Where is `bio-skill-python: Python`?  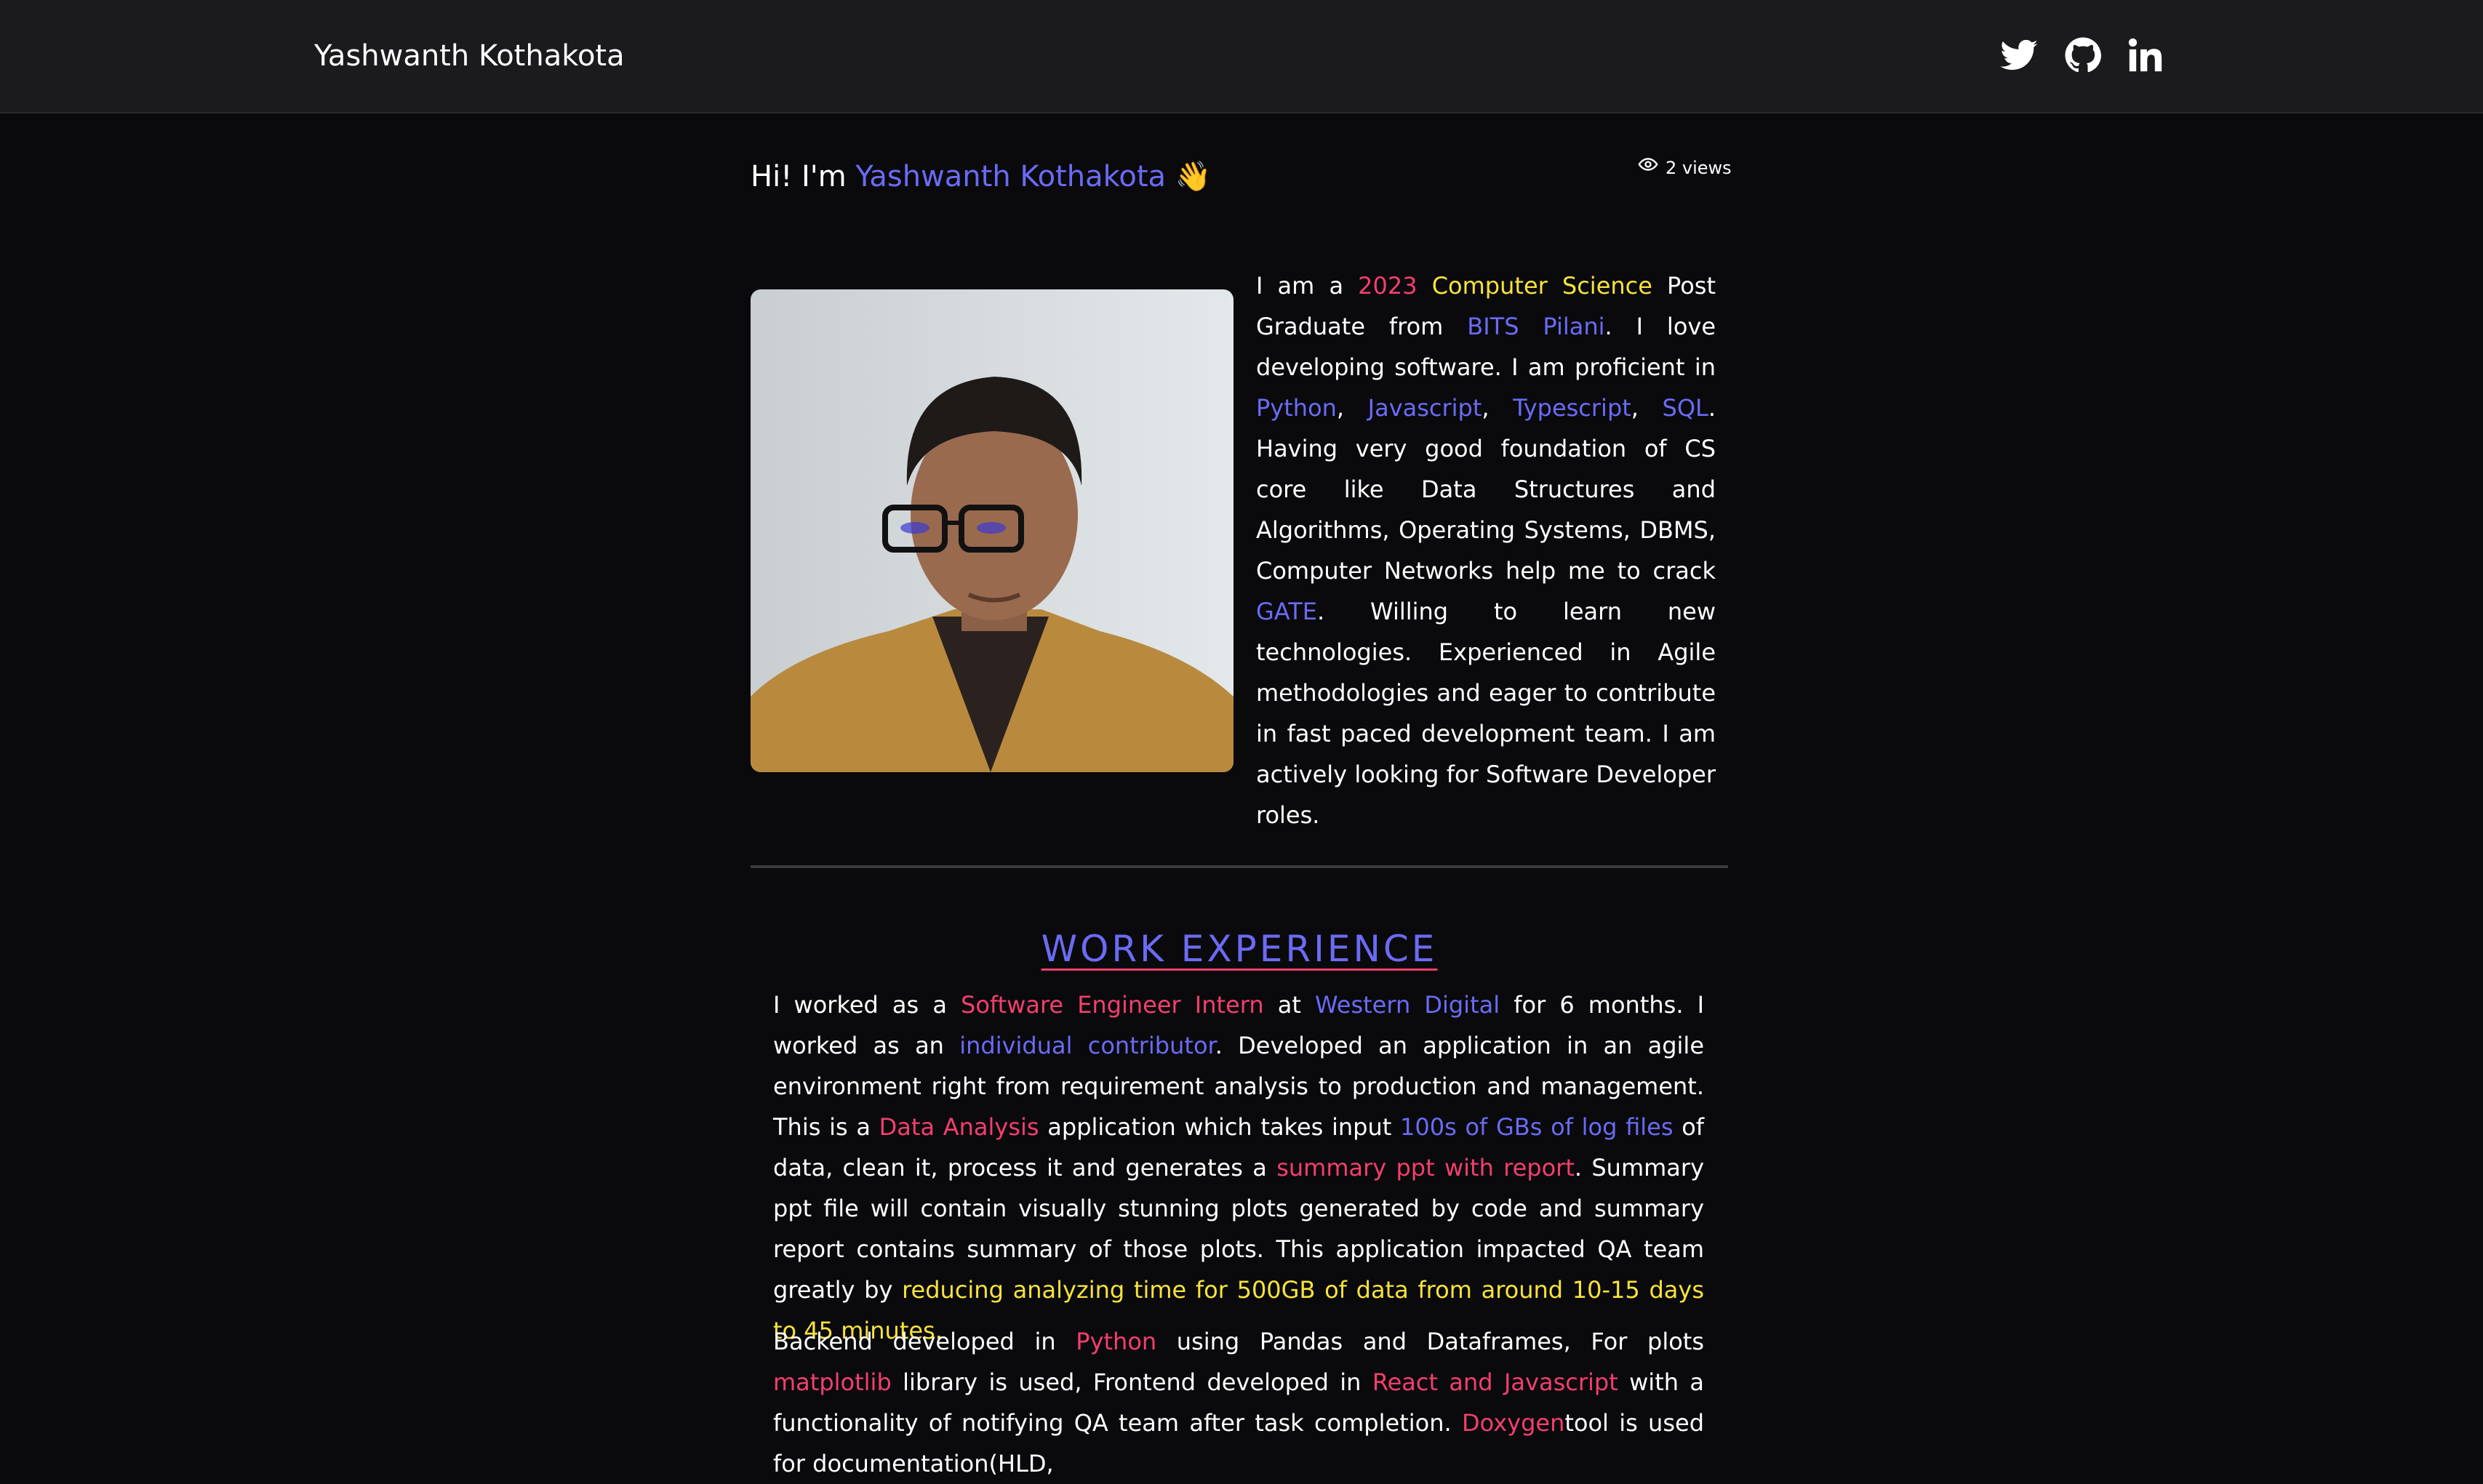 bio-skill-python: Python is located at coordinates (1296, 408).